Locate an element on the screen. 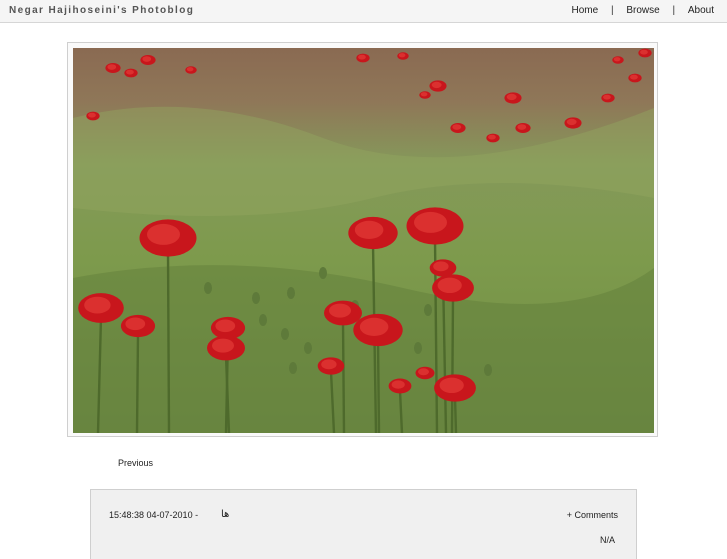  main-nav: Home | Browse | About is located at coordinates (642, 10).